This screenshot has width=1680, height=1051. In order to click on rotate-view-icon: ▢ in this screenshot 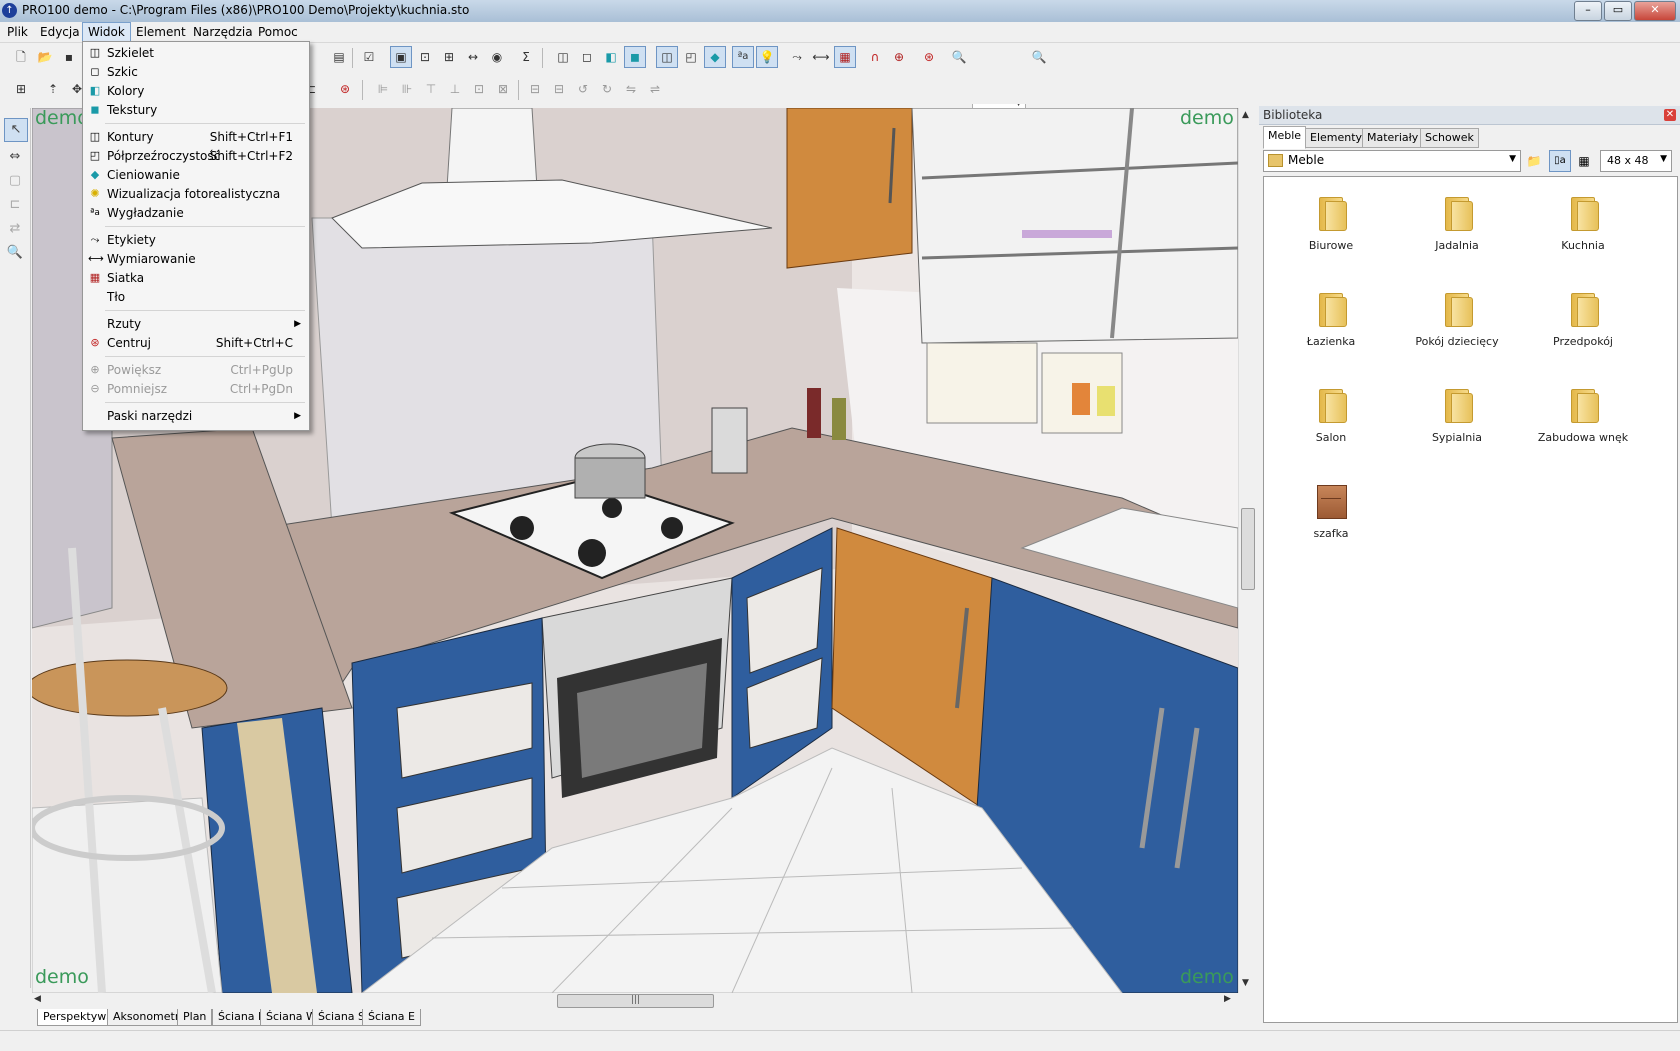, I will do `click(15, 181)`.